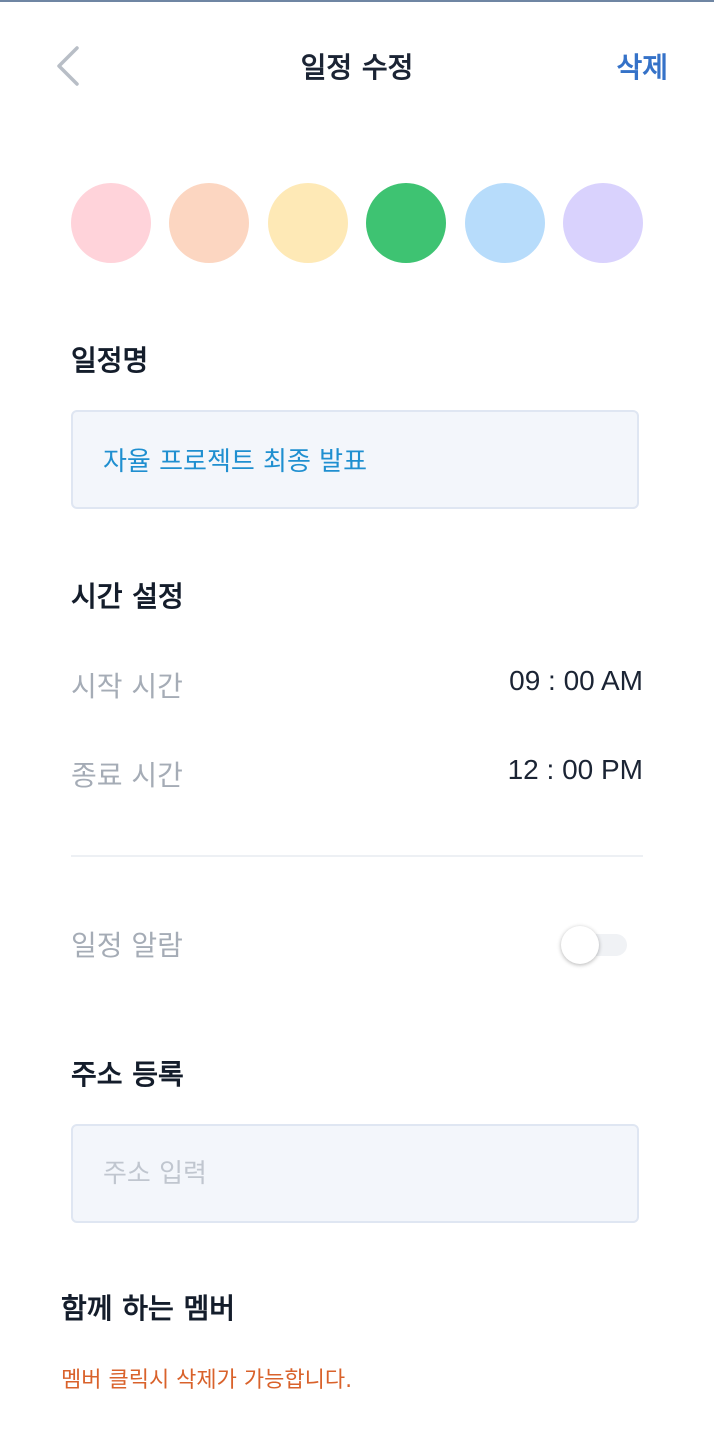 Image resolution: width=714 pixels, height=1440 pixels. What do you see at coordinates (111, 223) in the screenshot?
I see `color-swatch-pink` at bounding box center [111, 223].